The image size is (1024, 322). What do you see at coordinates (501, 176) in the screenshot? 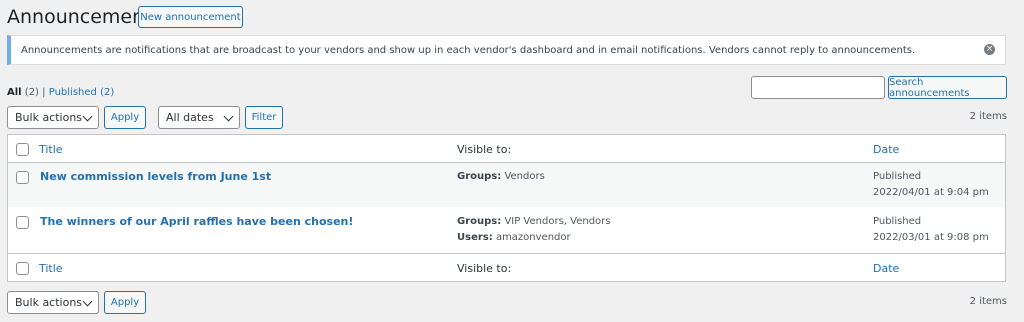
I see `visible-groups: Groups: Vendors` at bounding box center [501, 176].